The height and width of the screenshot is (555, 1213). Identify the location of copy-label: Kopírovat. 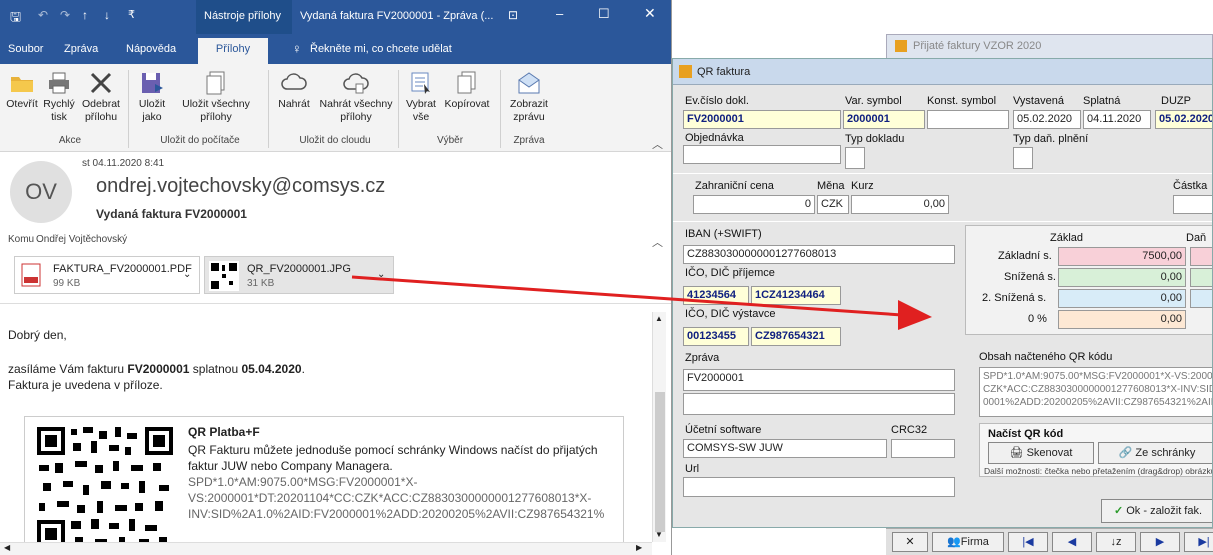
(467, 104).